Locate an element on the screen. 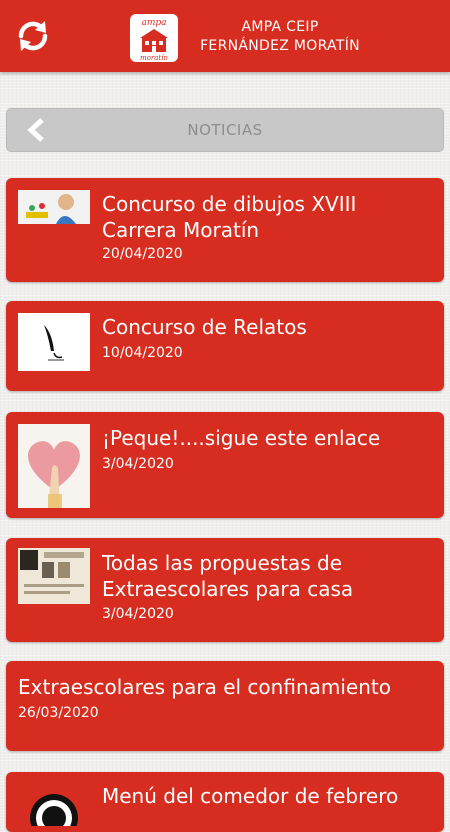 The width and height of the screenshot is (450, 832). heart-hand-painting is located at coordinates (54, 466).